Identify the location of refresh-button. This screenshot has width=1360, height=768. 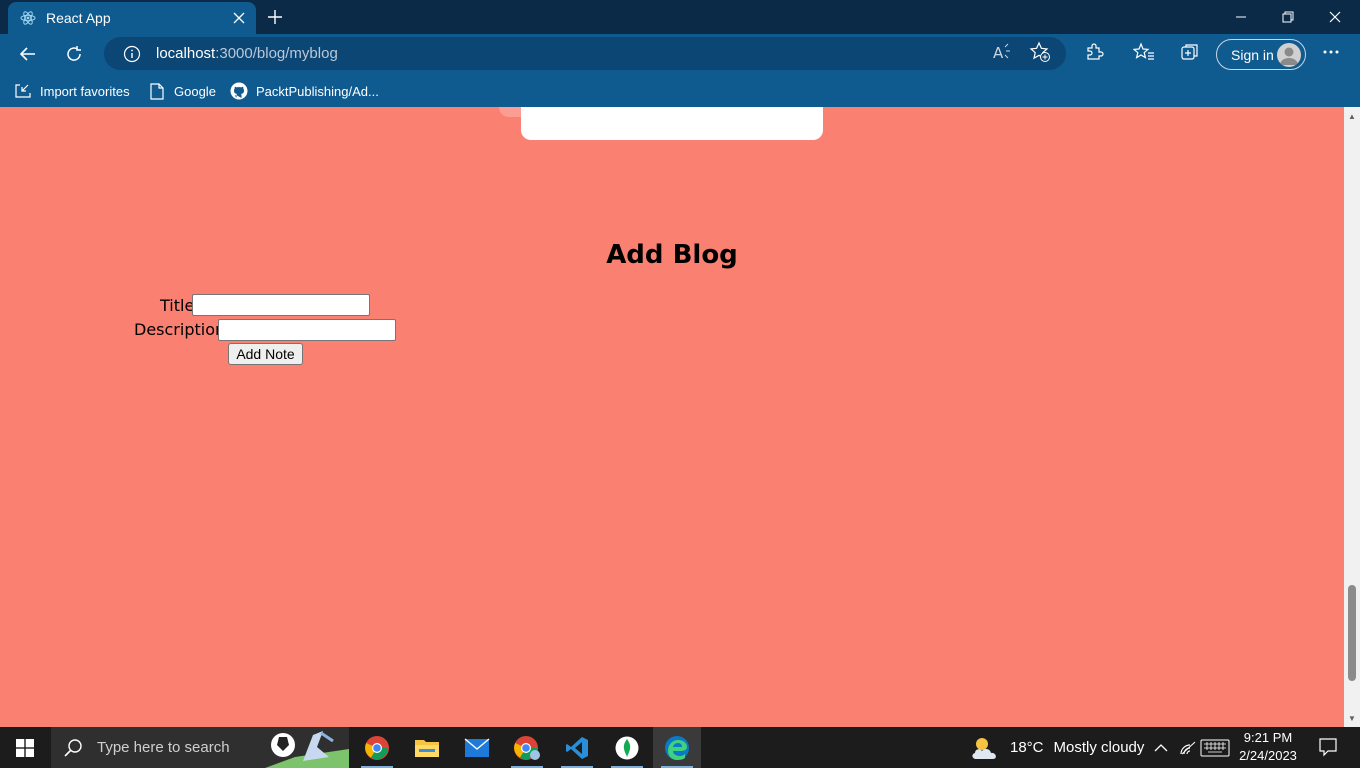
(74, 54).